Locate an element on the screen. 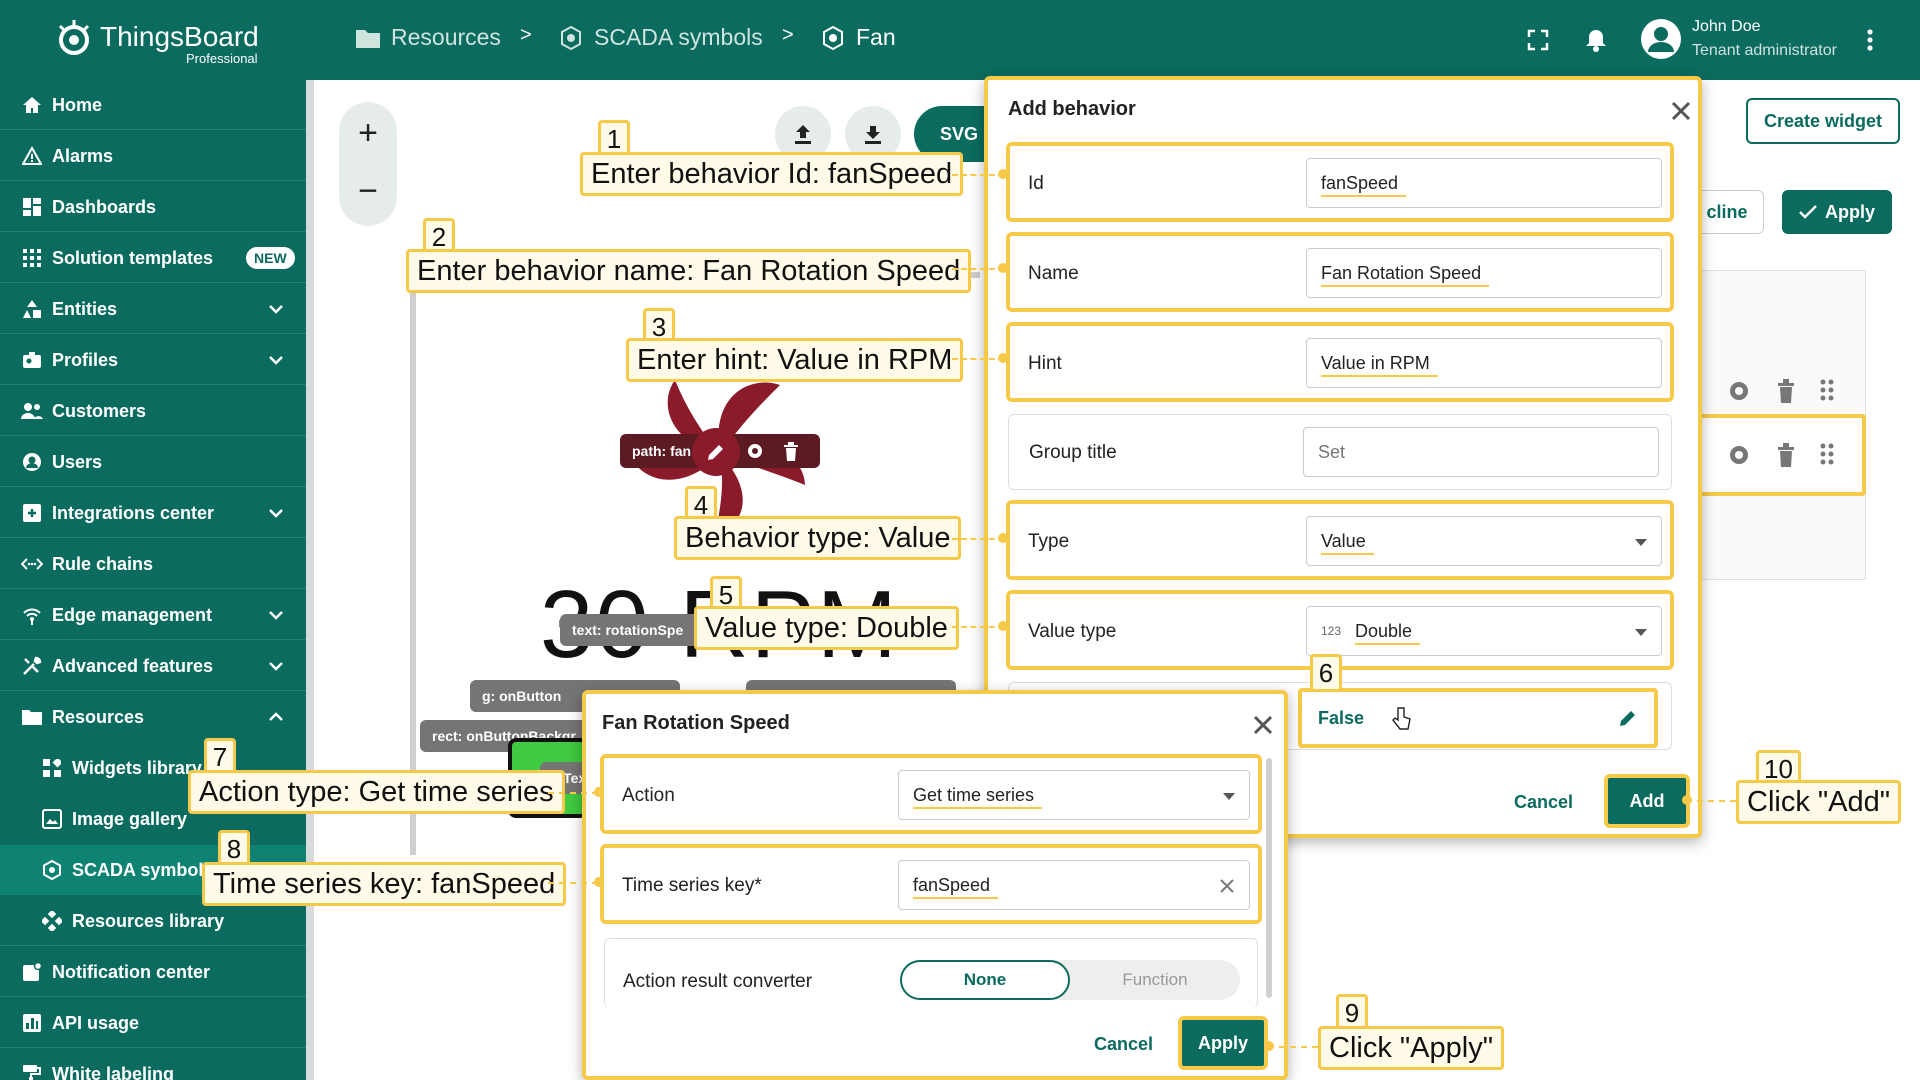 The width and height of the screenshot is (1920, 1080). sidebar-item-home: Home is located at coordinates (153, 105).